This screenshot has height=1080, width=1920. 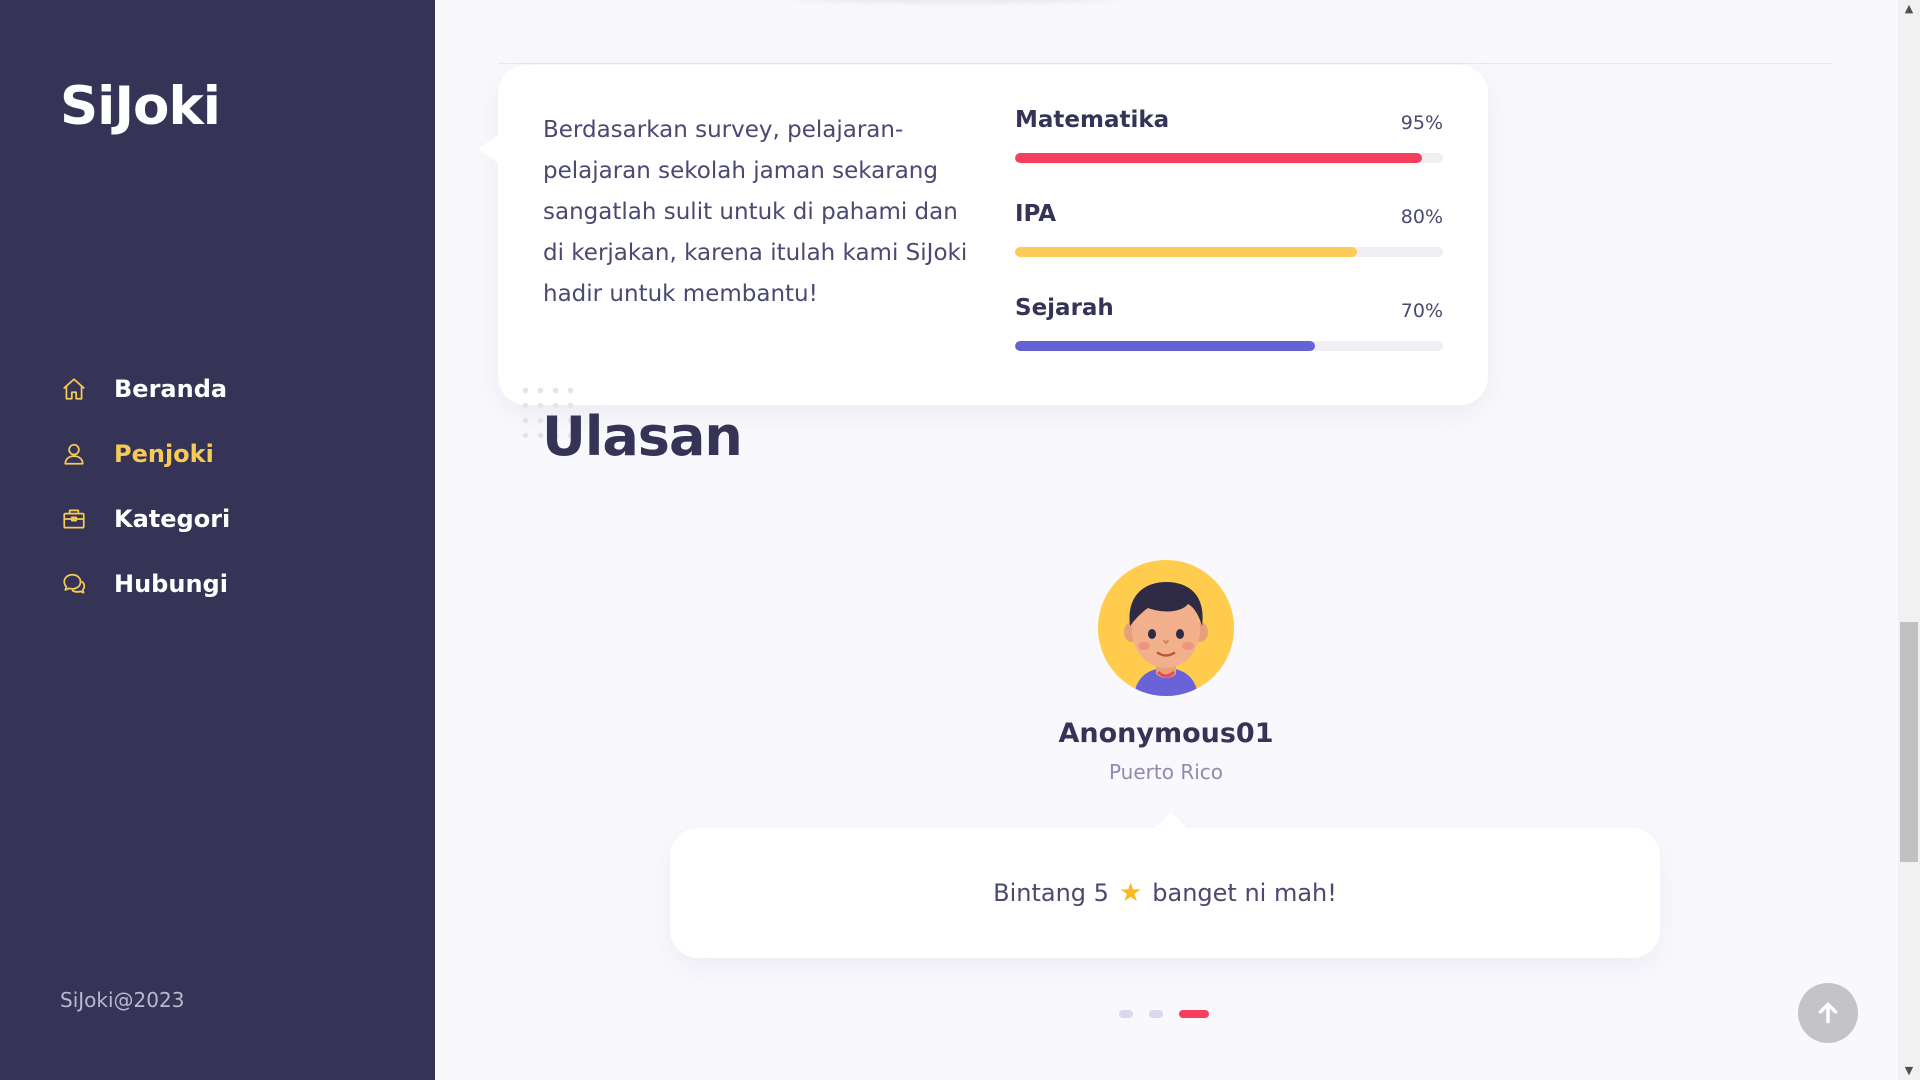 What do you see at coordinates (74, 389) in the screenshot?
I see `home-icon` at bounding box center [74, 389].